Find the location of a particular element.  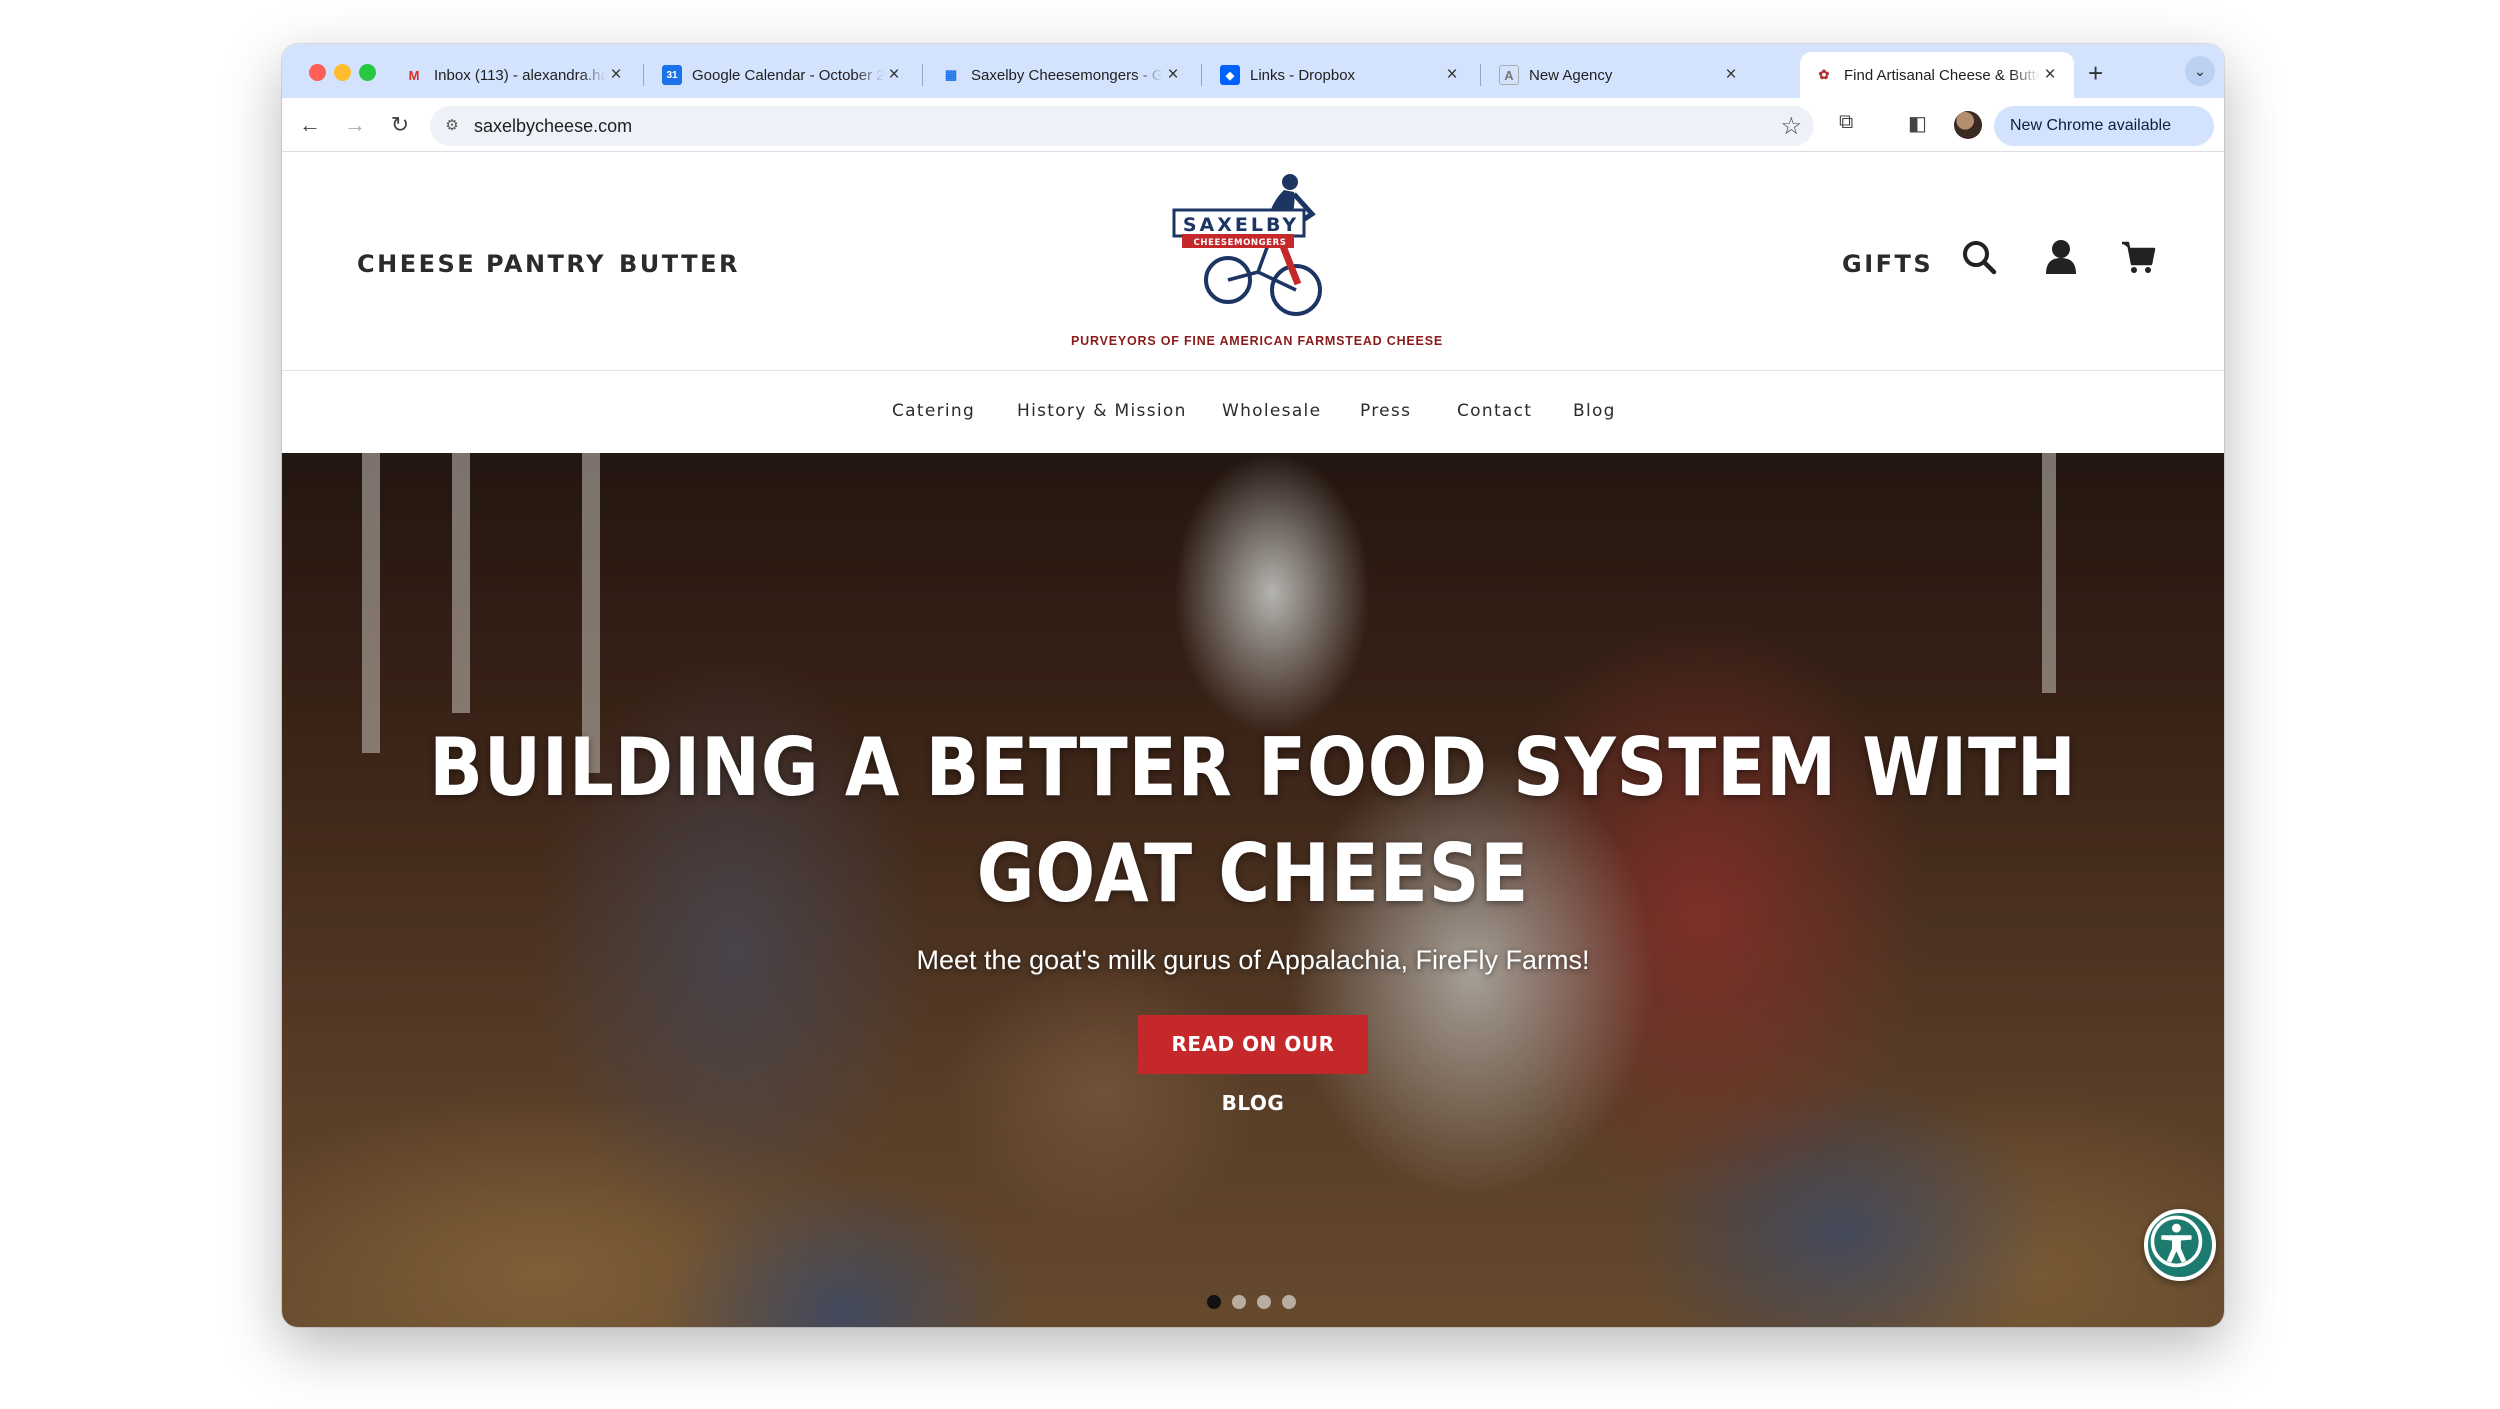

site-info-icon: ⚙ is located at coordinates (452, 126).